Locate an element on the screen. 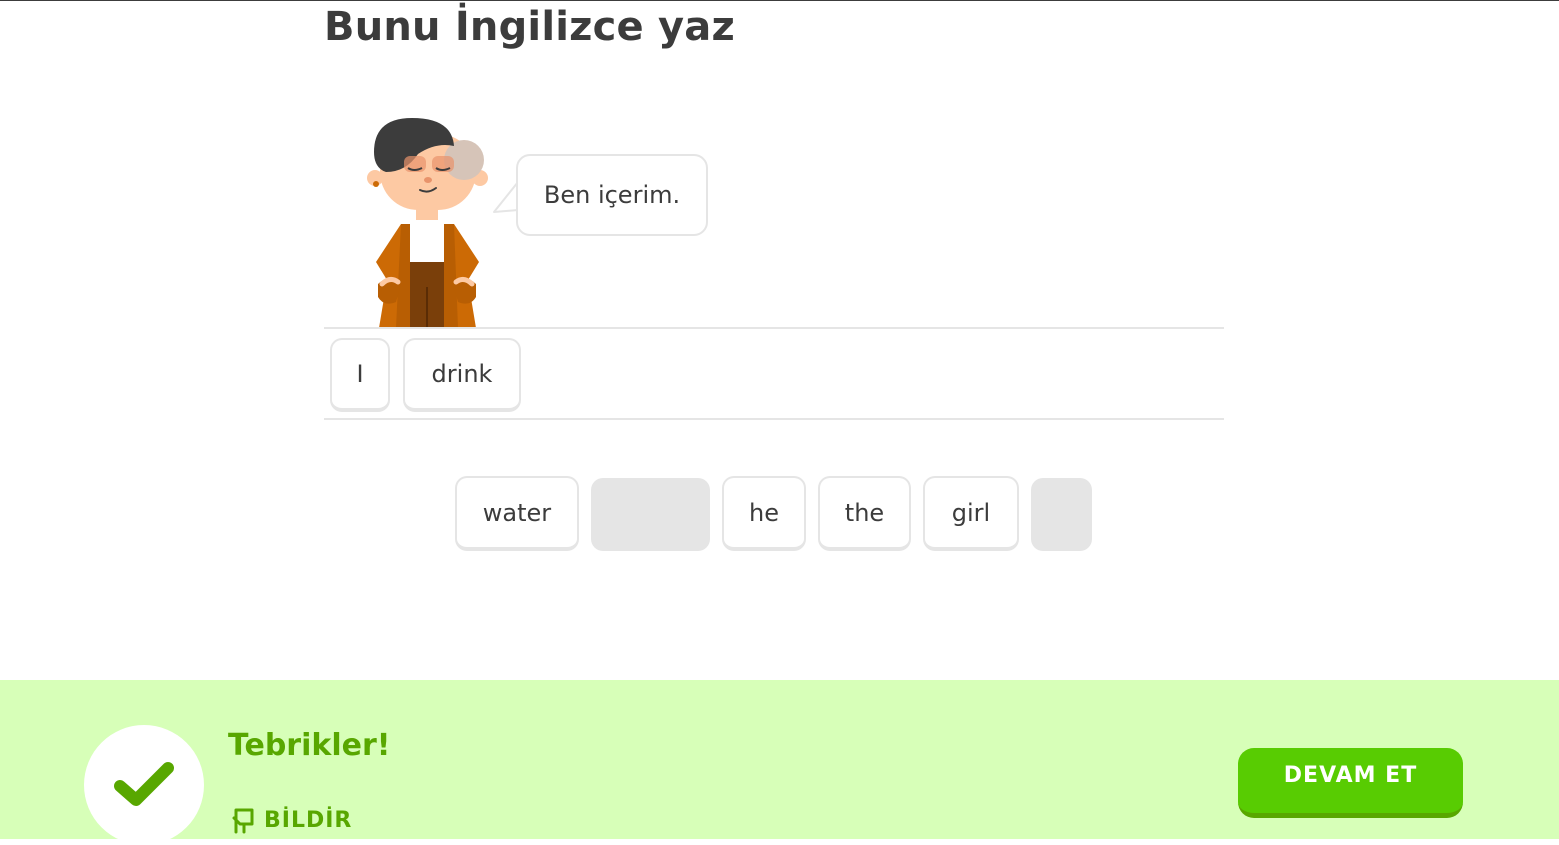 Image resolution: width=1559 pixels, height=845 pixels. report-button: BİLDİR is located at coordinates (291, 820).